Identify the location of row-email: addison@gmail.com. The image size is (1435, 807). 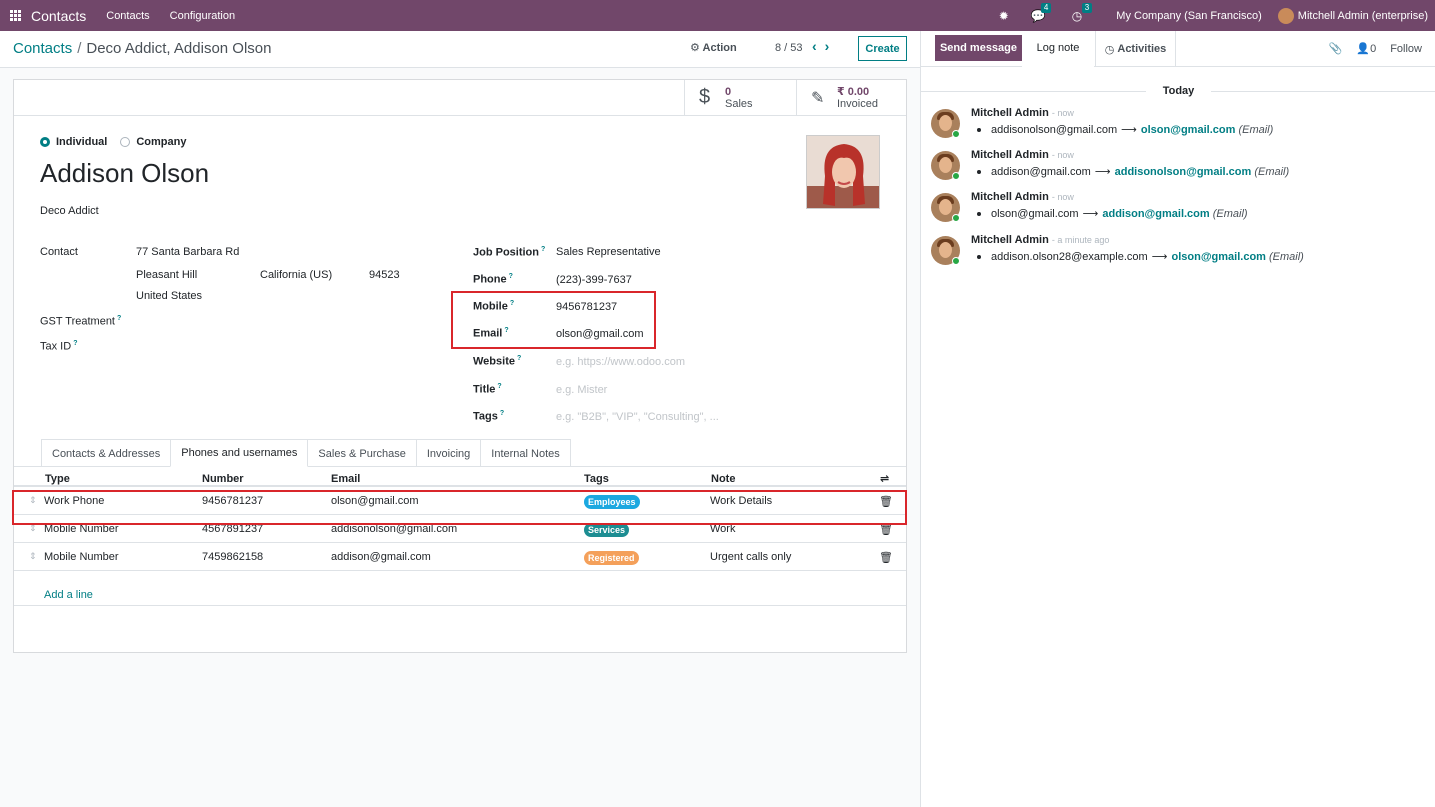
(381, 557).